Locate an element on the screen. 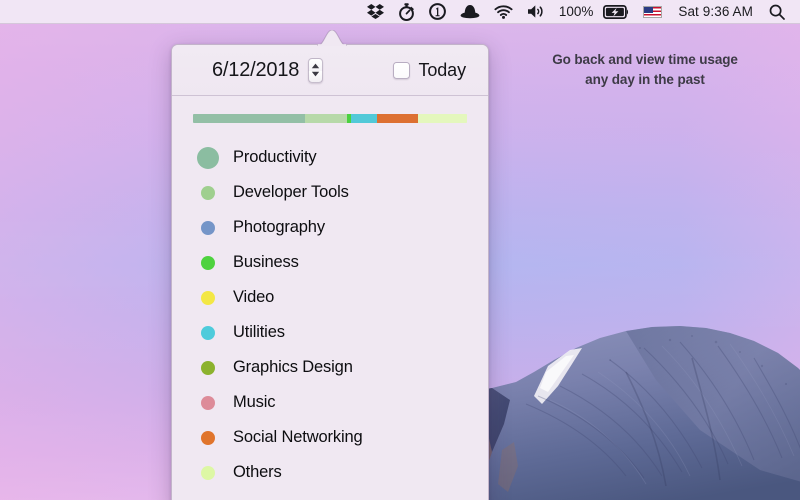 Image resolution: width=800 pixels, height=500 pixels. legend-label: Photography is located at coordinates (279, 227).